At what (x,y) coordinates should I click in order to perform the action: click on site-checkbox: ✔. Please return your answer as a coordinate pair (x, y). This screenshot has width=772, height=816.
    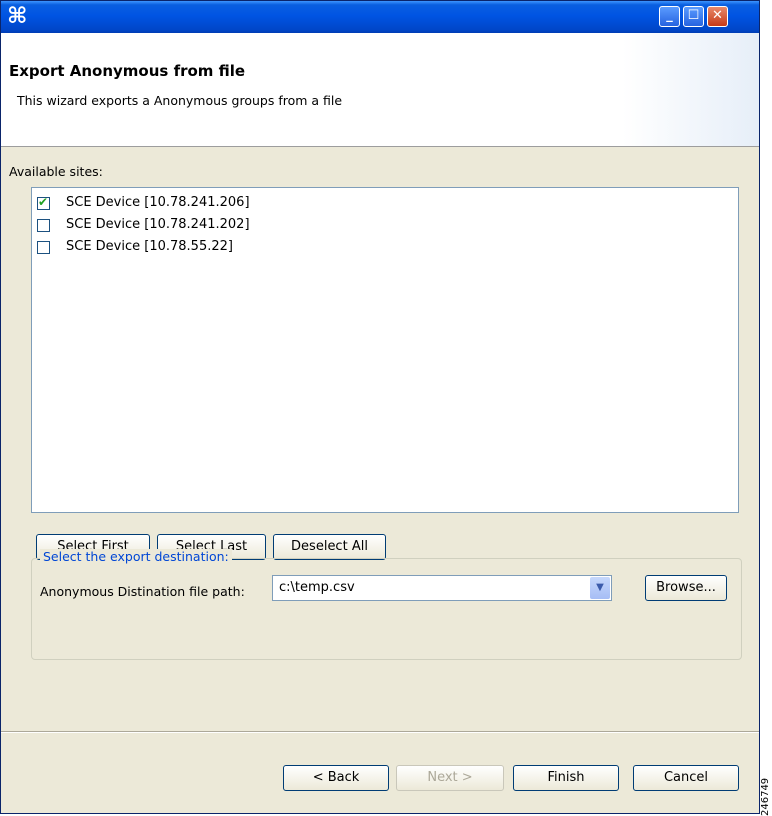
    Looking at the image, I should click on (43, 202).